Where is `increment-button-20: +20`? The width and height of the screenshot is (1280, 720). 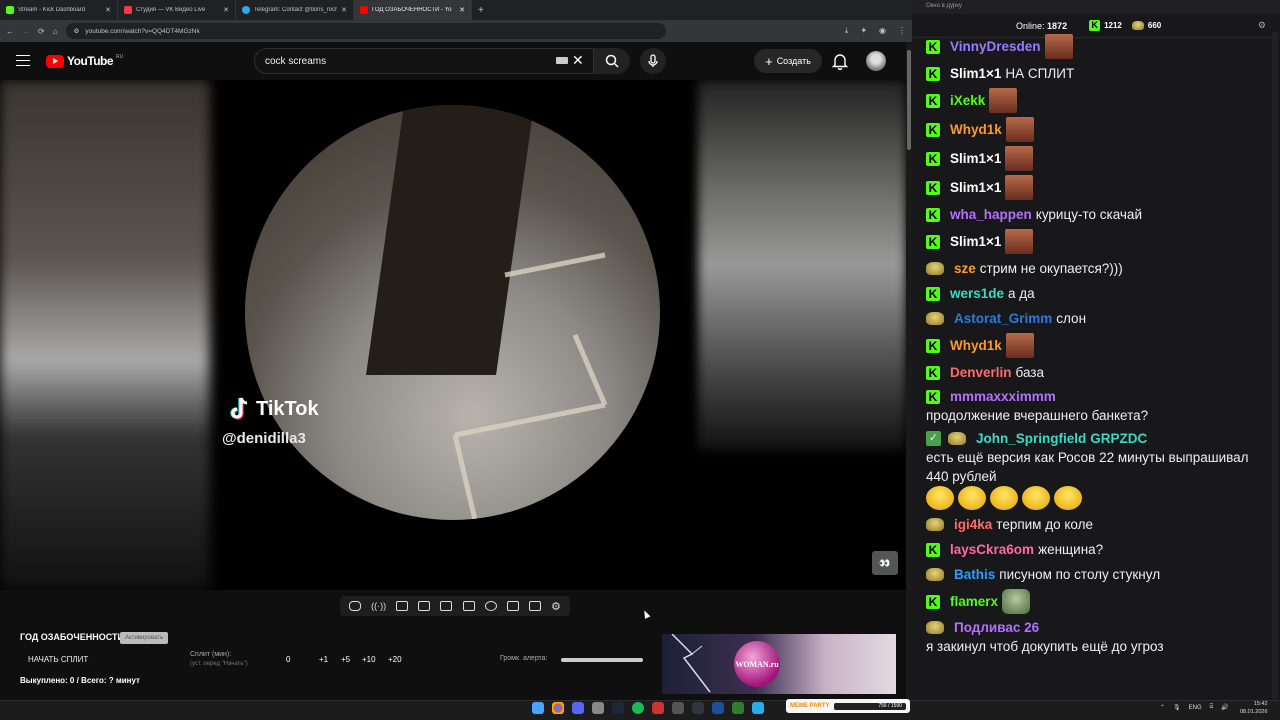 increment-button-20: +20 is located at coordinates (395, 659).